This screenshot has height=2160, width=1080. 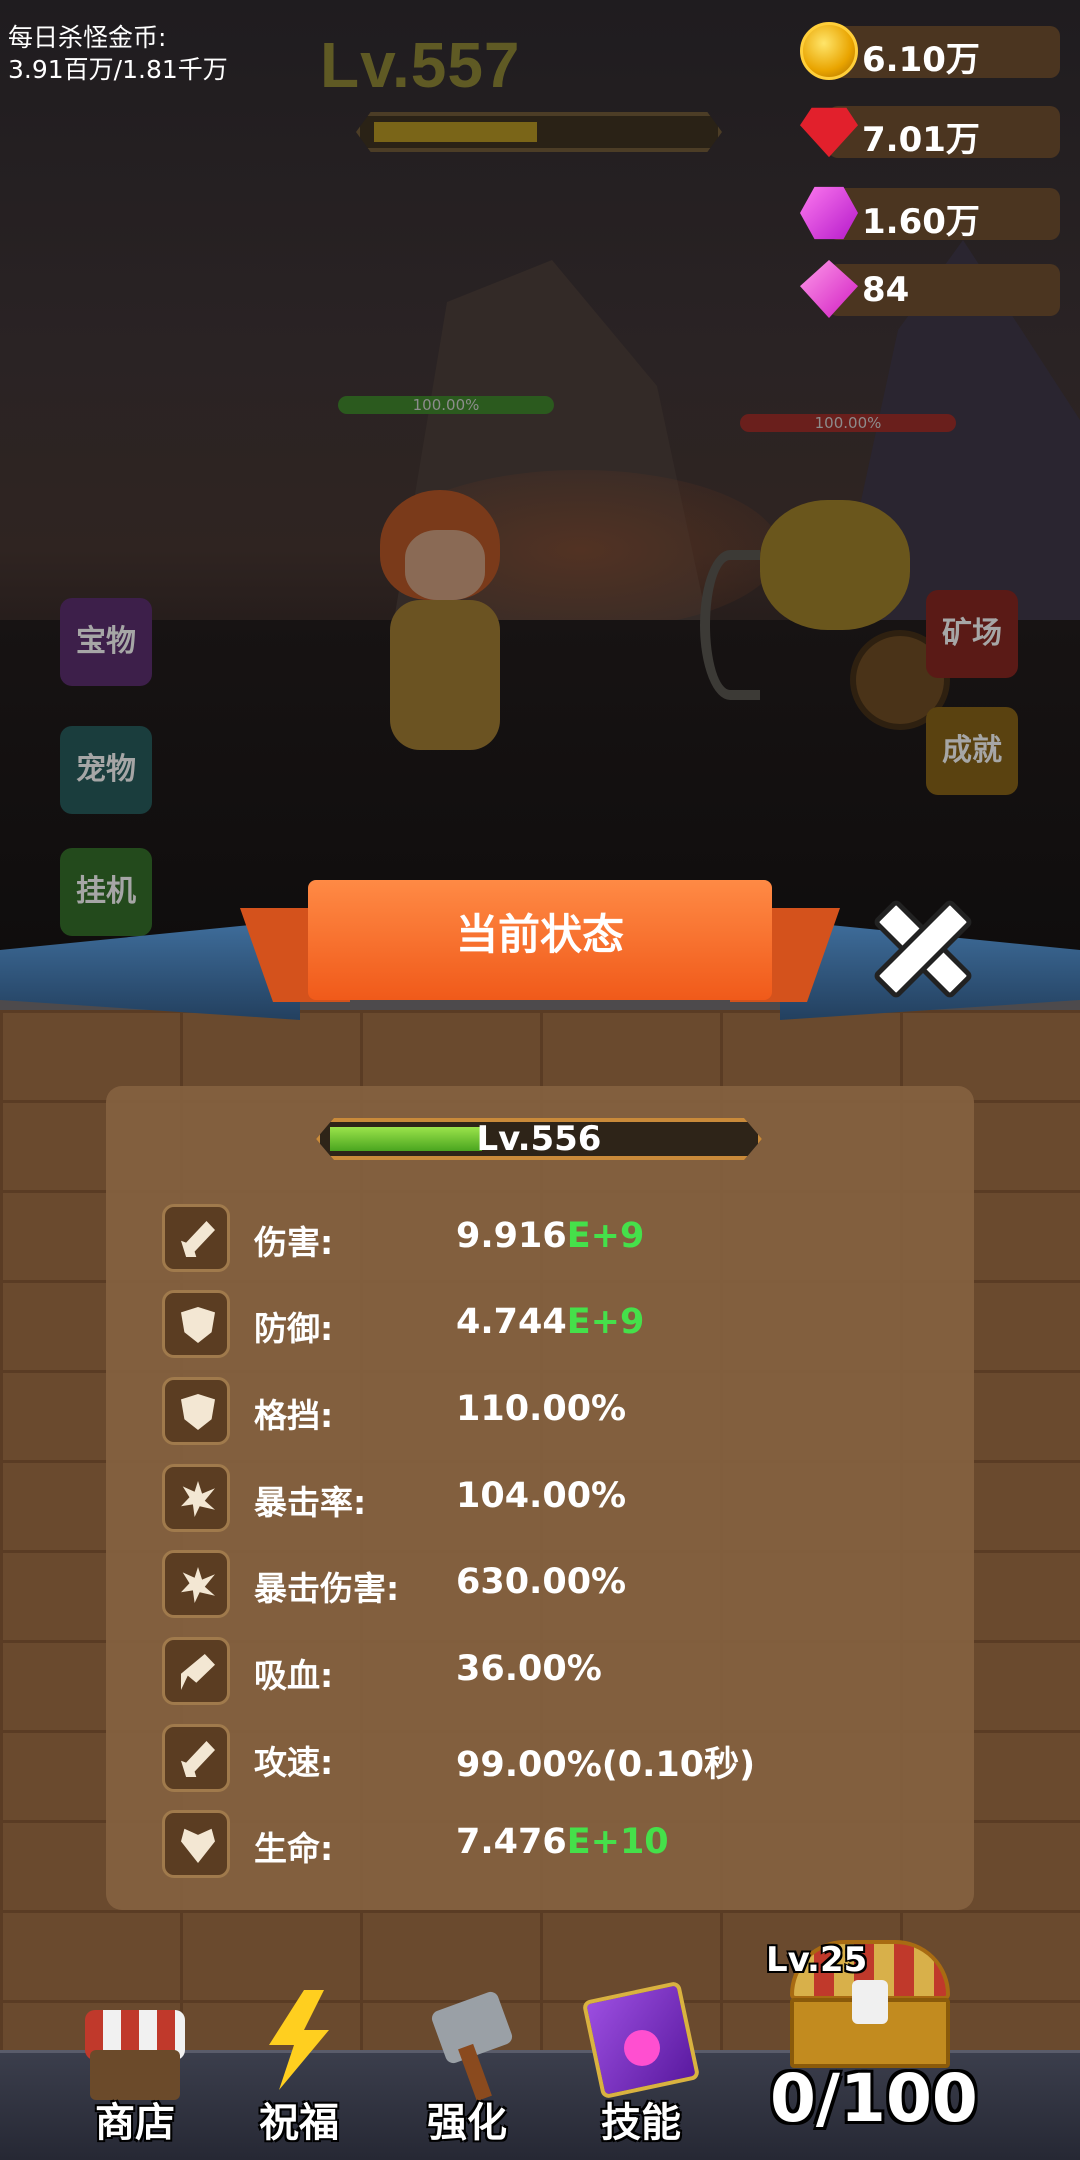 I want to click on nav-enhance-label: 强化, so click(x=467, y=2123).